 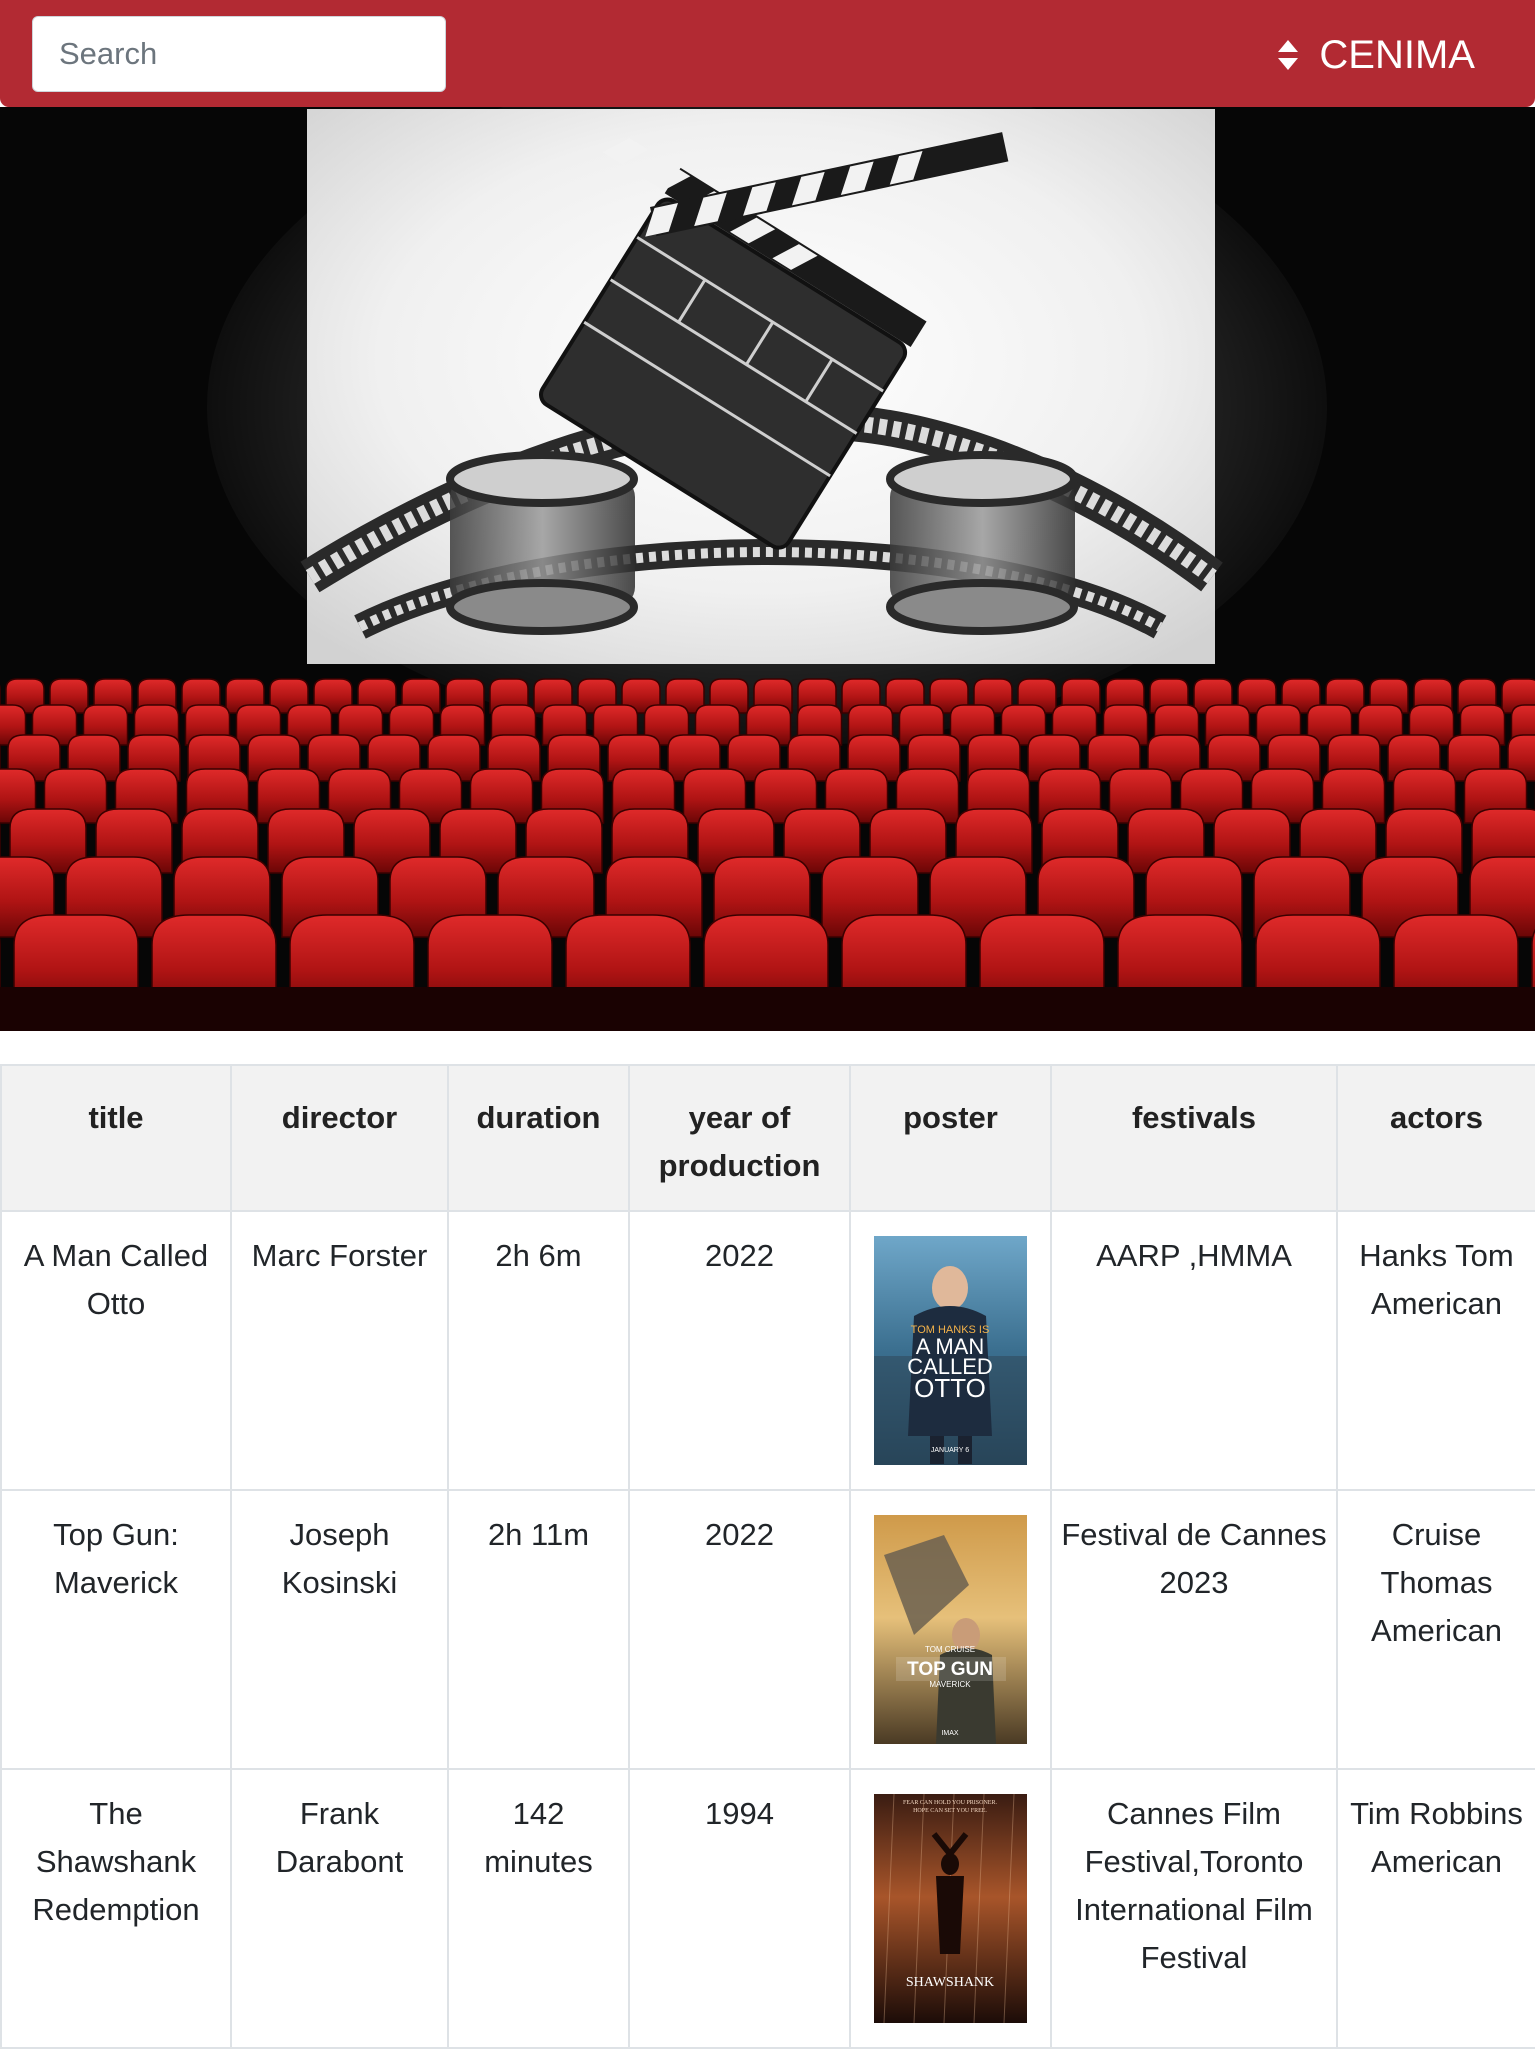 I want to click on header-title: title, so click(x=116, y=1138).